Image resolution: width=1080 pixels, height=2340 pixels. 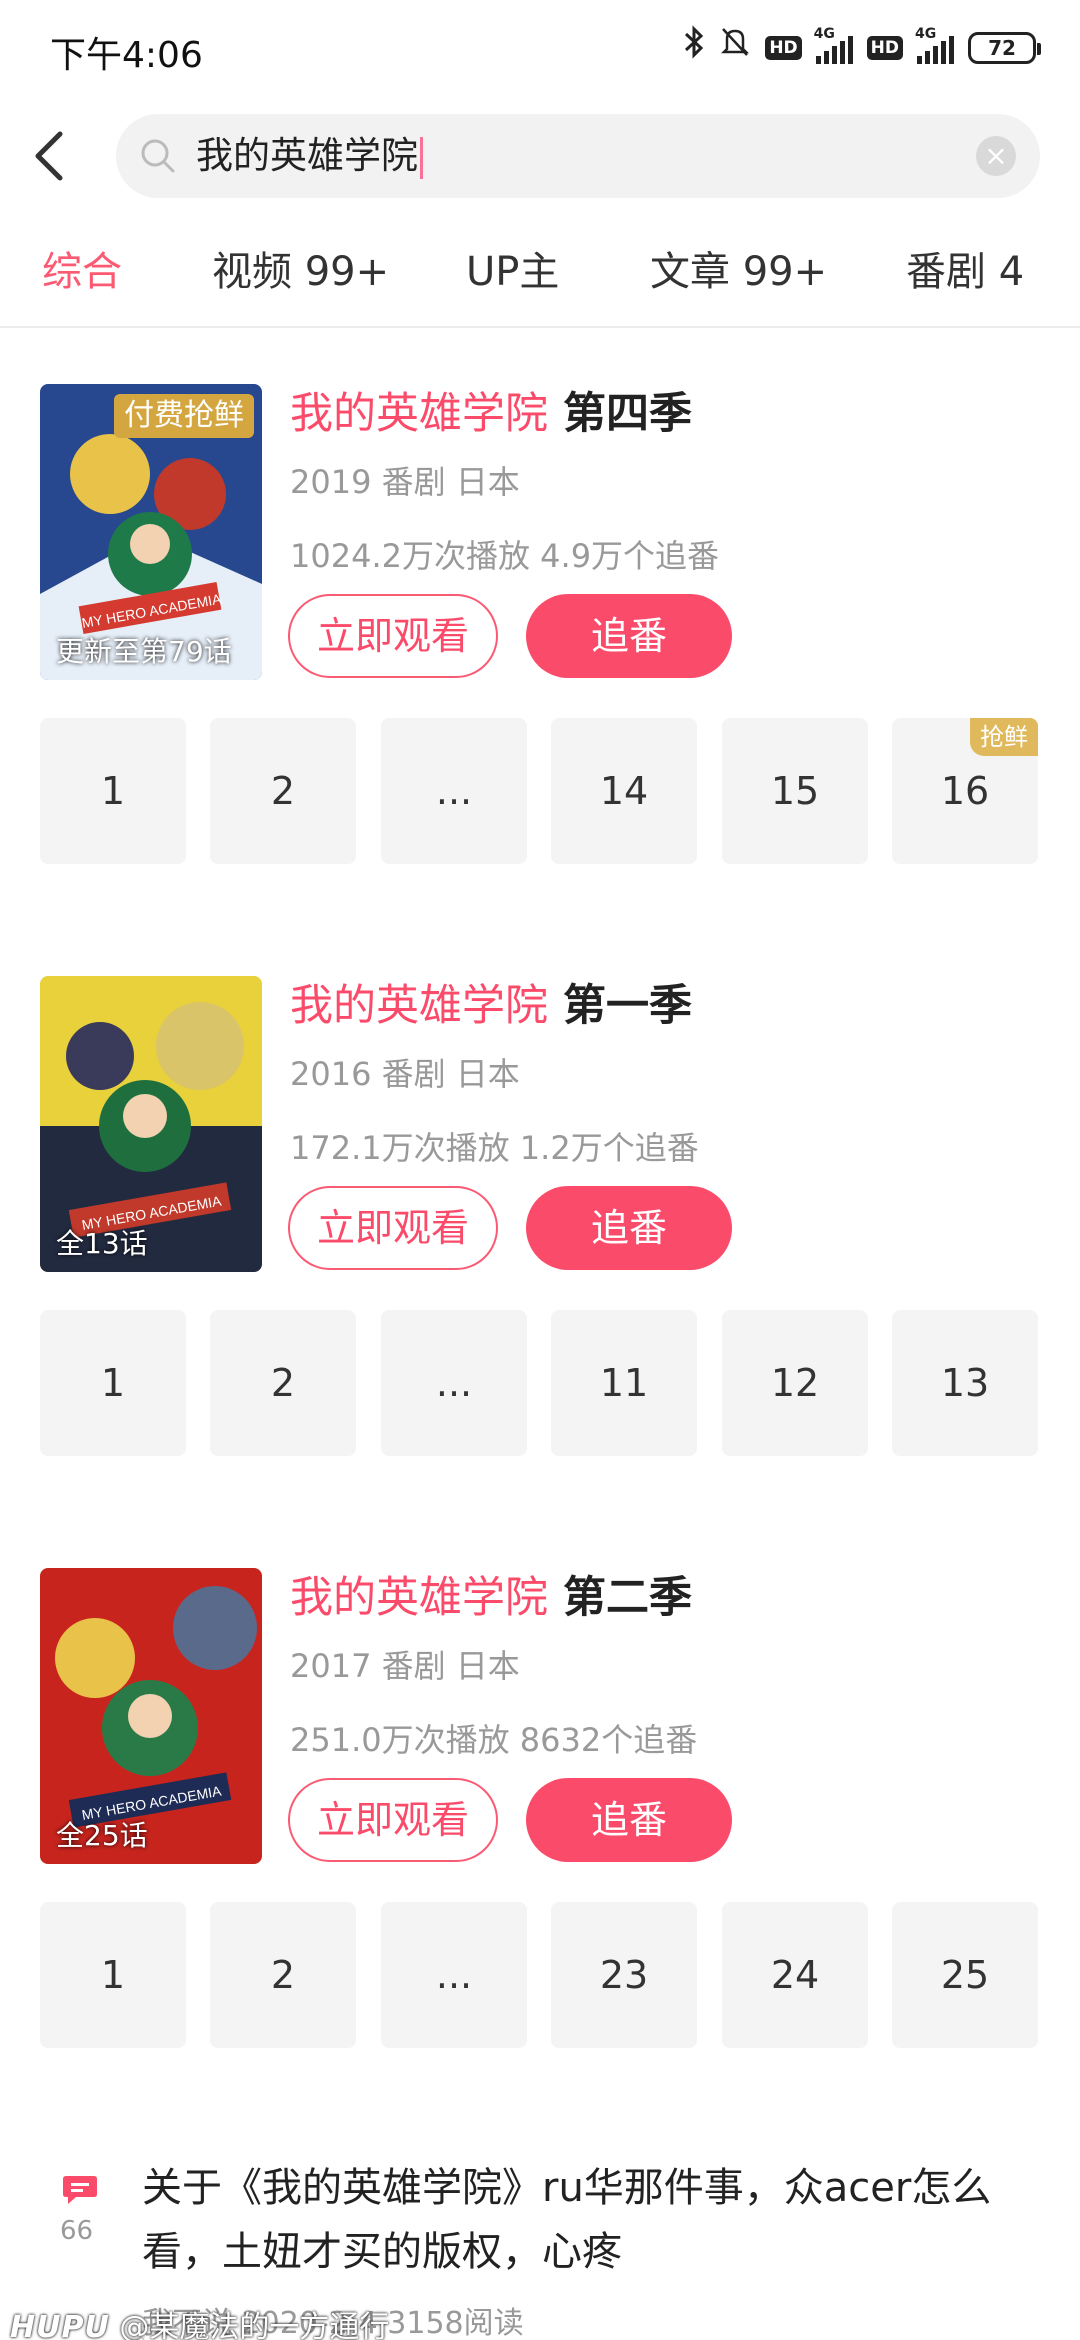 What do you see at coordinates (624, 1383) in the screenshot?
I see `episode-button: 11` at bounding box center [624, 1383].